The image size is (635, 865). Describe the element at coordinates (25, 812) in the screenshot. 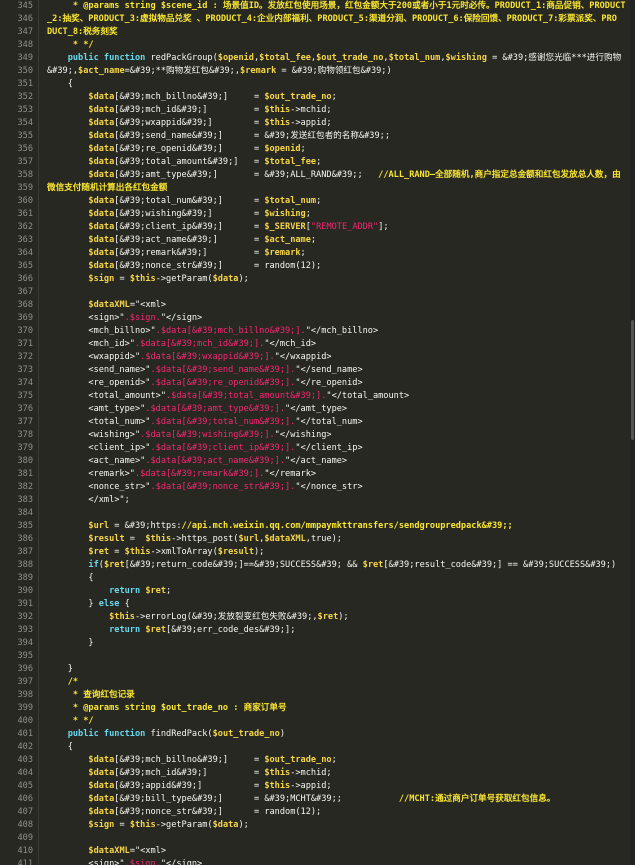

I see `line-number: 407` at that location.